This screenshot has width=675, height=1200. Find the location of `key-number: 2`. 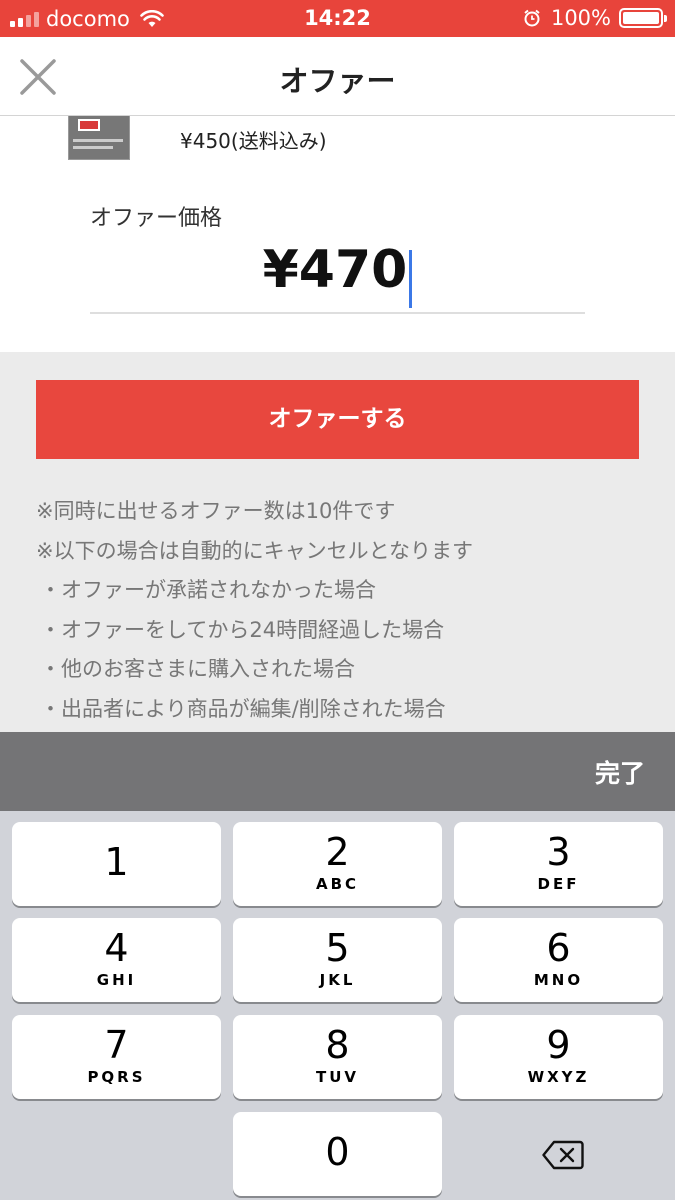

key-number: 2 is located at coordinates (337, 852).